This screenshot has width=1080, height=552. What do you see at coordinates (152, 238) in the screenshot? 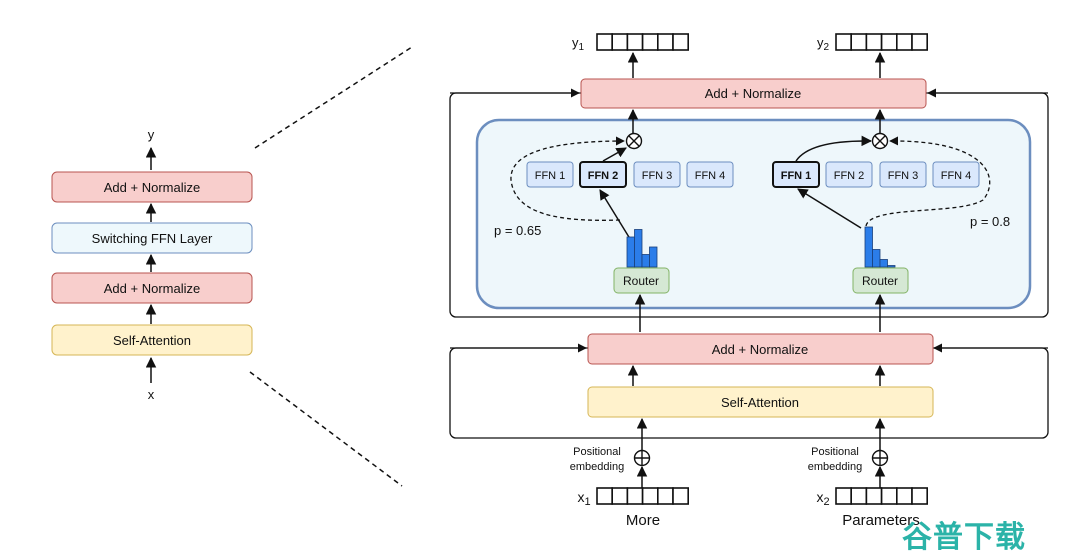
I see `left-switching-ffn-label: Switching FFN Layer` at bounding box center [152, 238].